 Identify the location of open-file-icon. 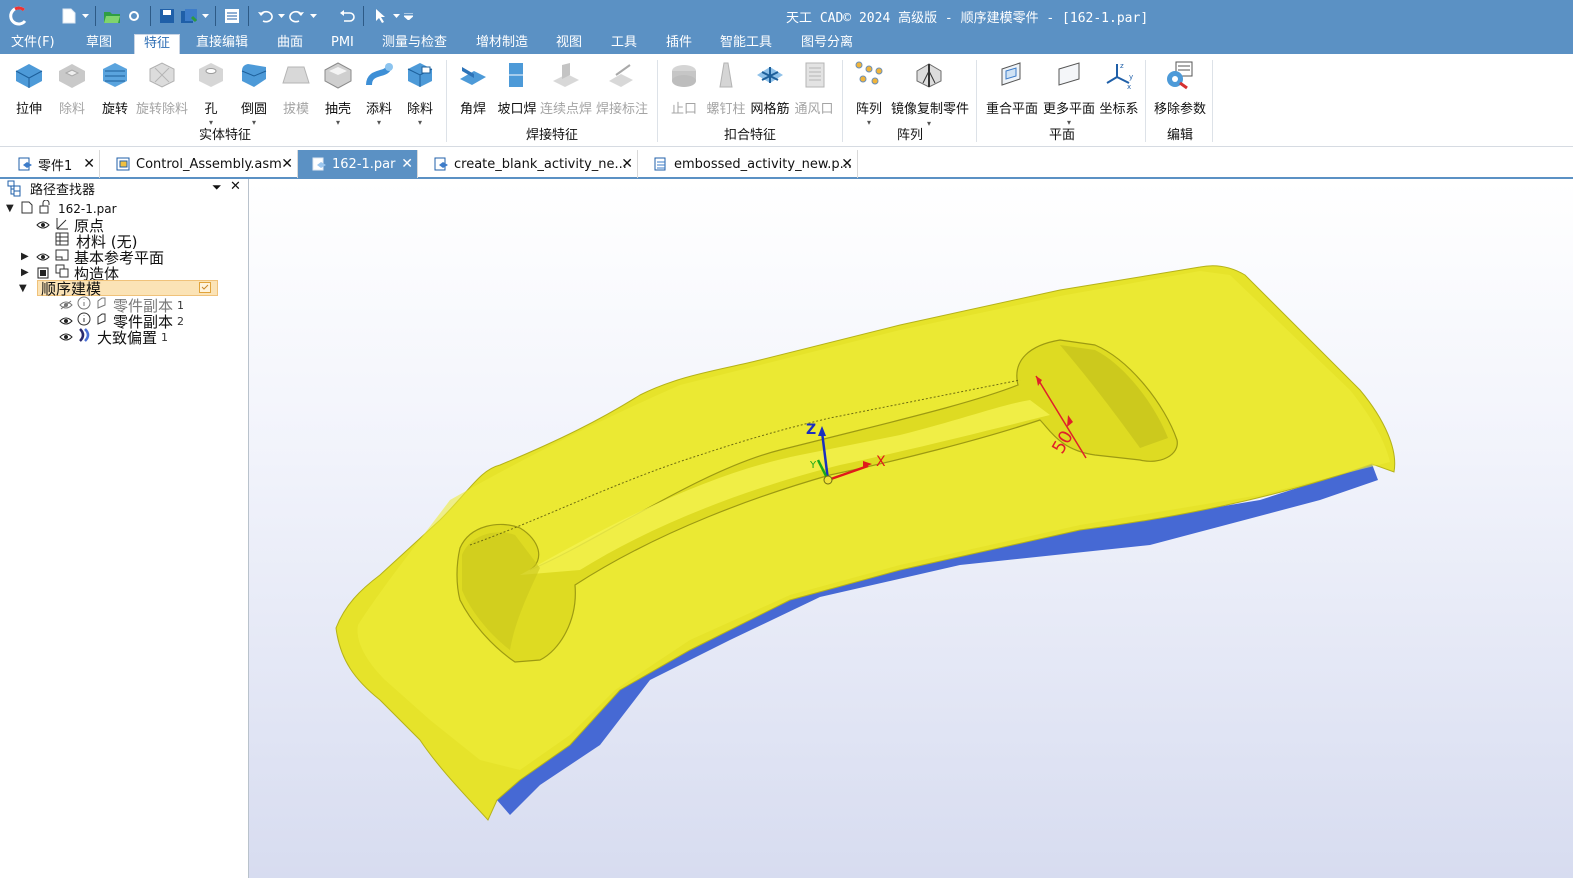
(112, 16).